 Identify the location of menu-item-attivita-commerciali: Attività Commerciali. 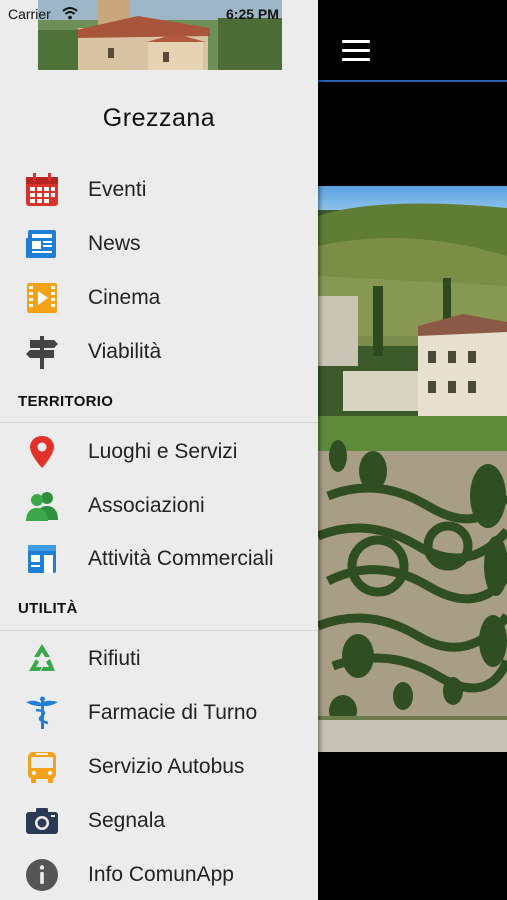
(159, 559).